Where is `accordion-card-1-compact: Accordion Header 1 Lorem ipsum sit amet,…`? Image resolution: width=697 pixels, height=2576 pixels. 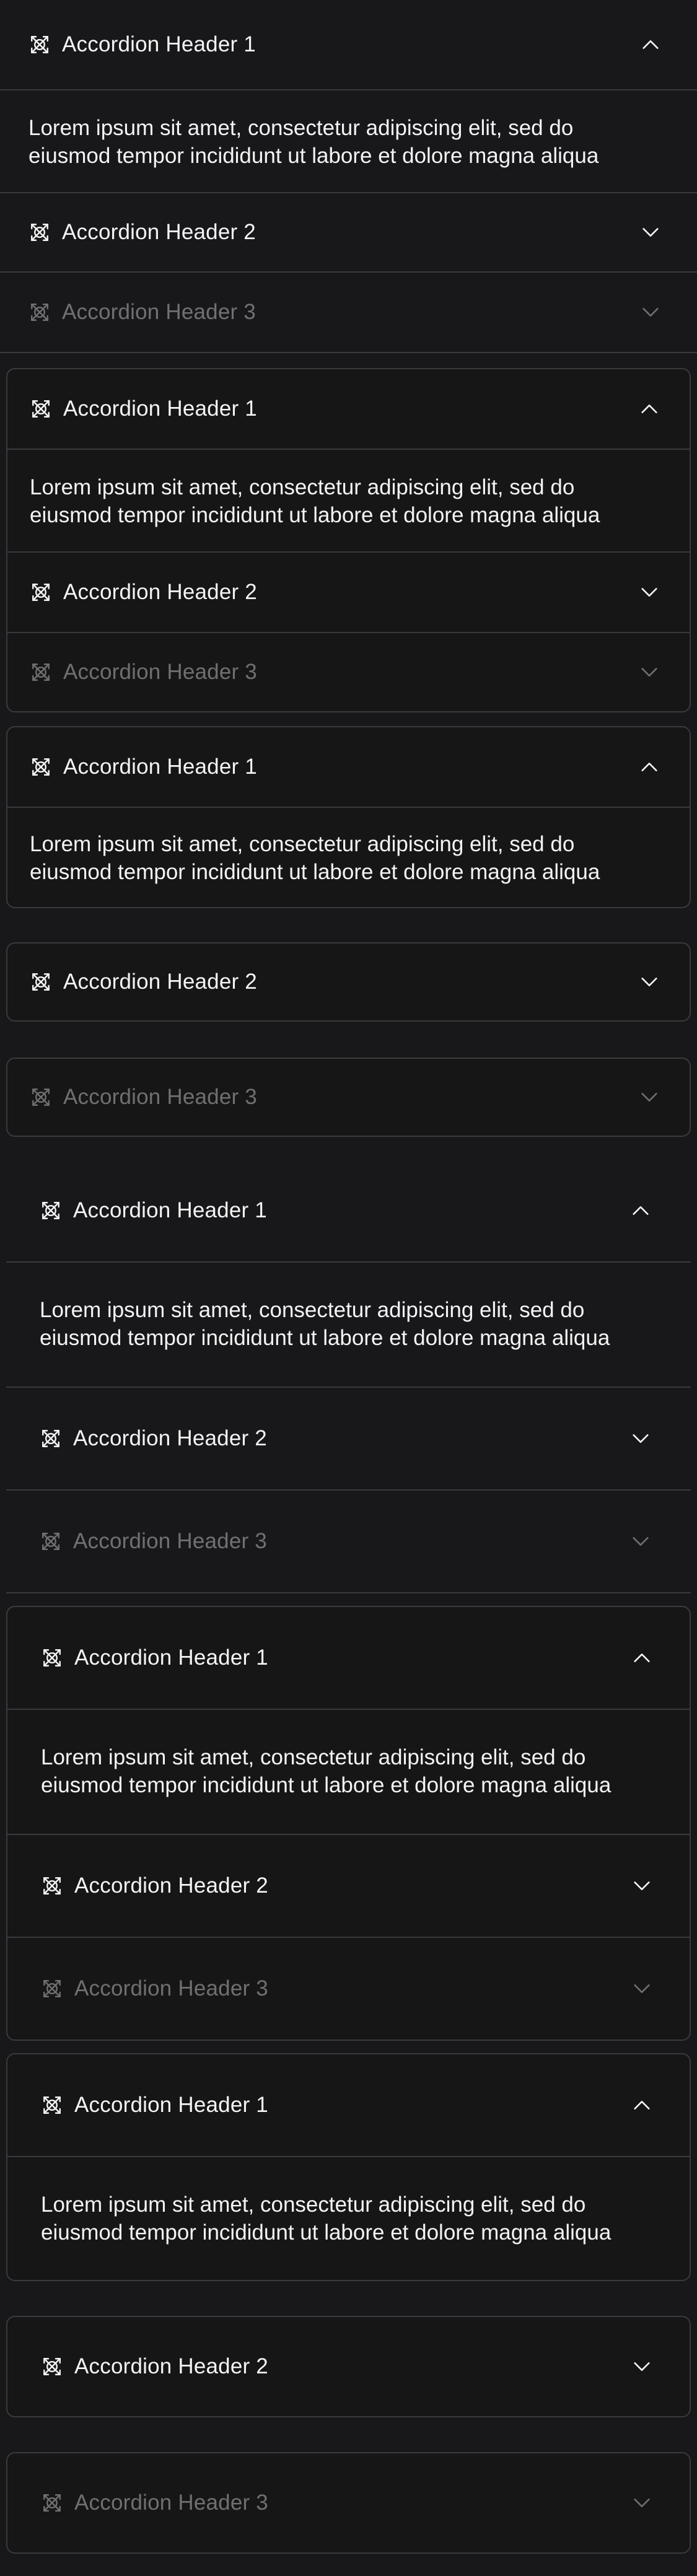 accordion-card-1-compact: Accordion Header 1 Lorem ipsum sit amet,… is located at coordinates (348, 817).